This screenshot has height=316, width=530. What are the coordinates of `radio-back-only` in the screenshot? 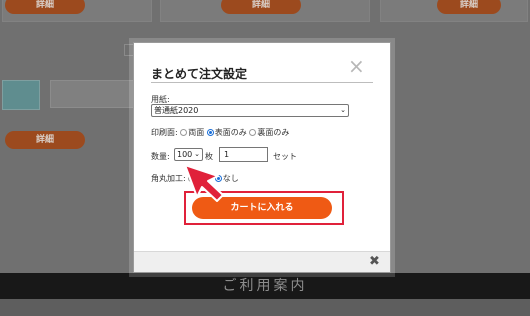 It's located at (253, 132).